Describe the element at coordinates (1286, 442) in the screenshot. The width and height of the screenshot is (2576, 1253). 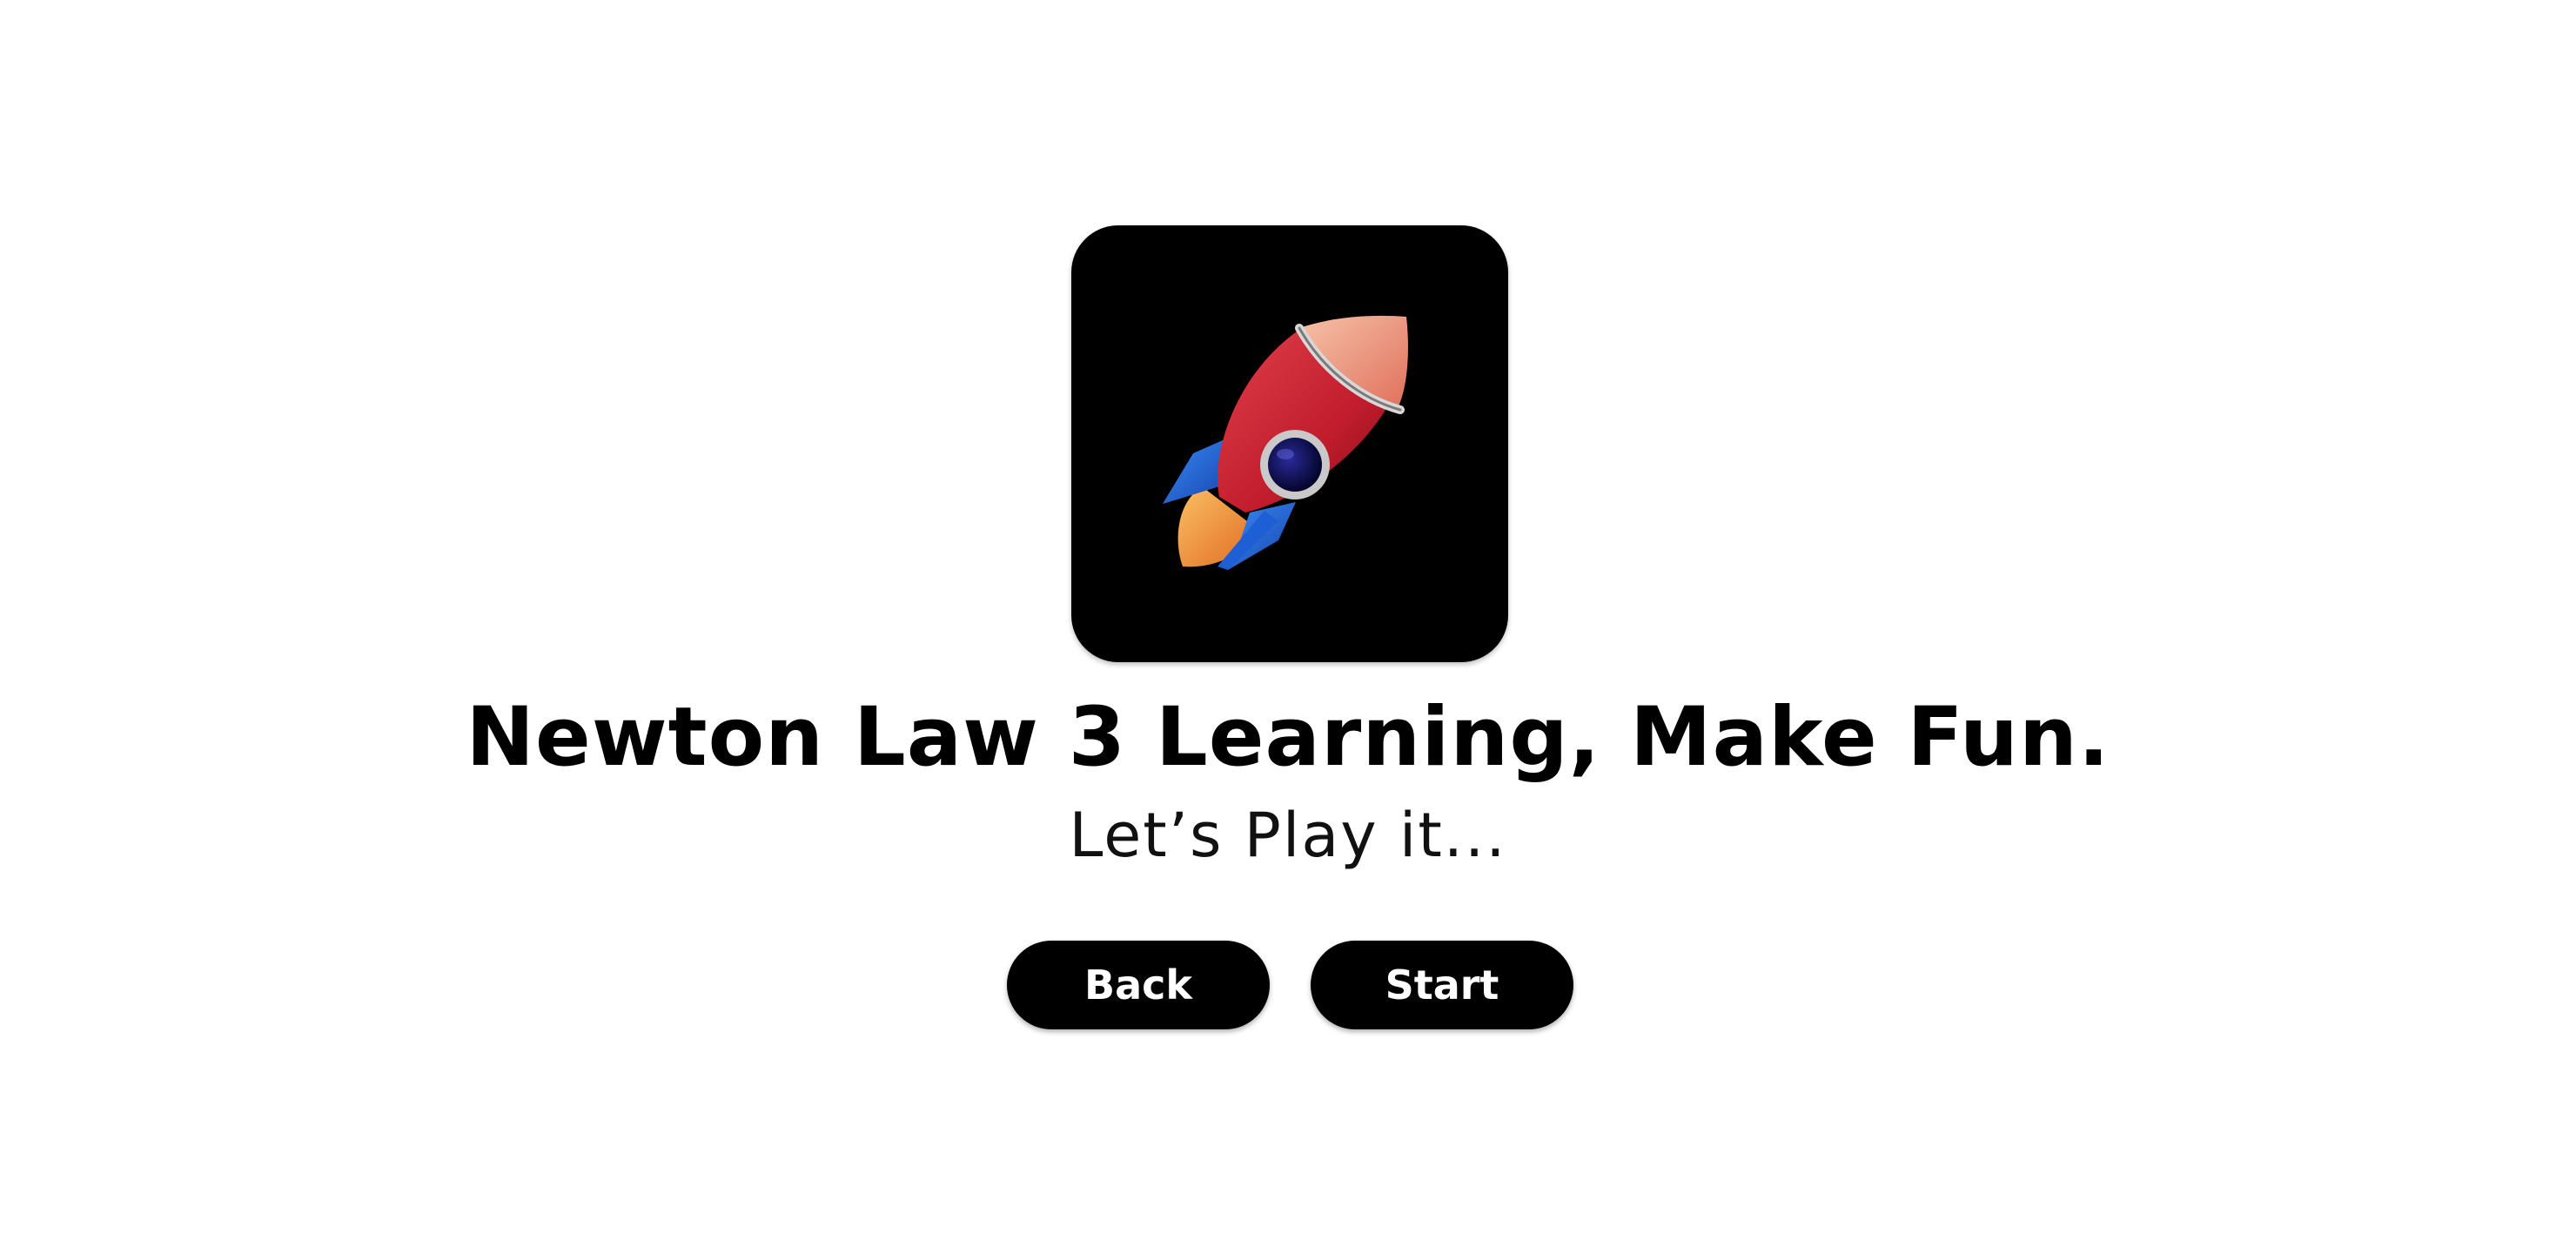
I see `rocket-icon` at that location.